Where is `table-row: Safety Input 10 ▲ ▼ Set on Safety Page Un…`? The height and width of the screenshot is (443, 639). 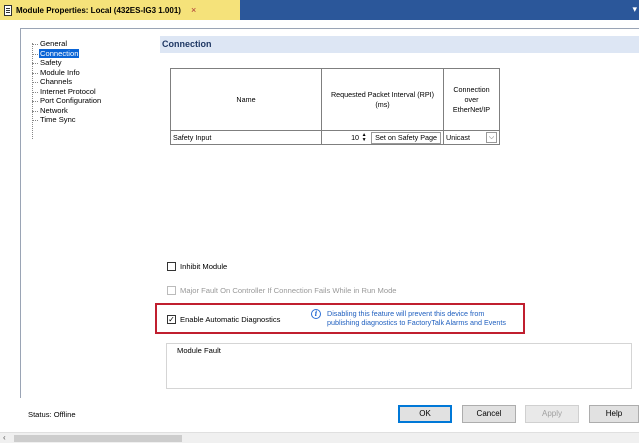 table-row: Safety Input 10 ▲ ▼ Set on Safety Page Un… is located at coordinates (335, 137).